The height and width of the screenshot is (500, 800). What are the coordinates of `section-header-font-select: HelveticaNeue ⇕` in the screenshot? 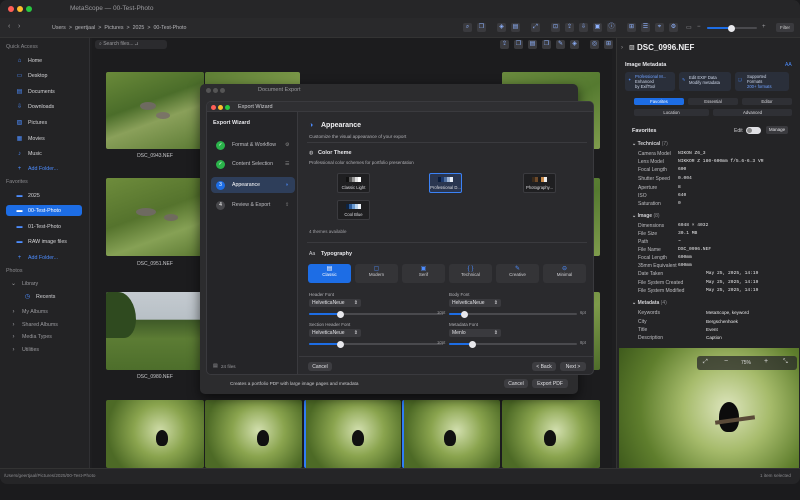 It's located at (335, 333).